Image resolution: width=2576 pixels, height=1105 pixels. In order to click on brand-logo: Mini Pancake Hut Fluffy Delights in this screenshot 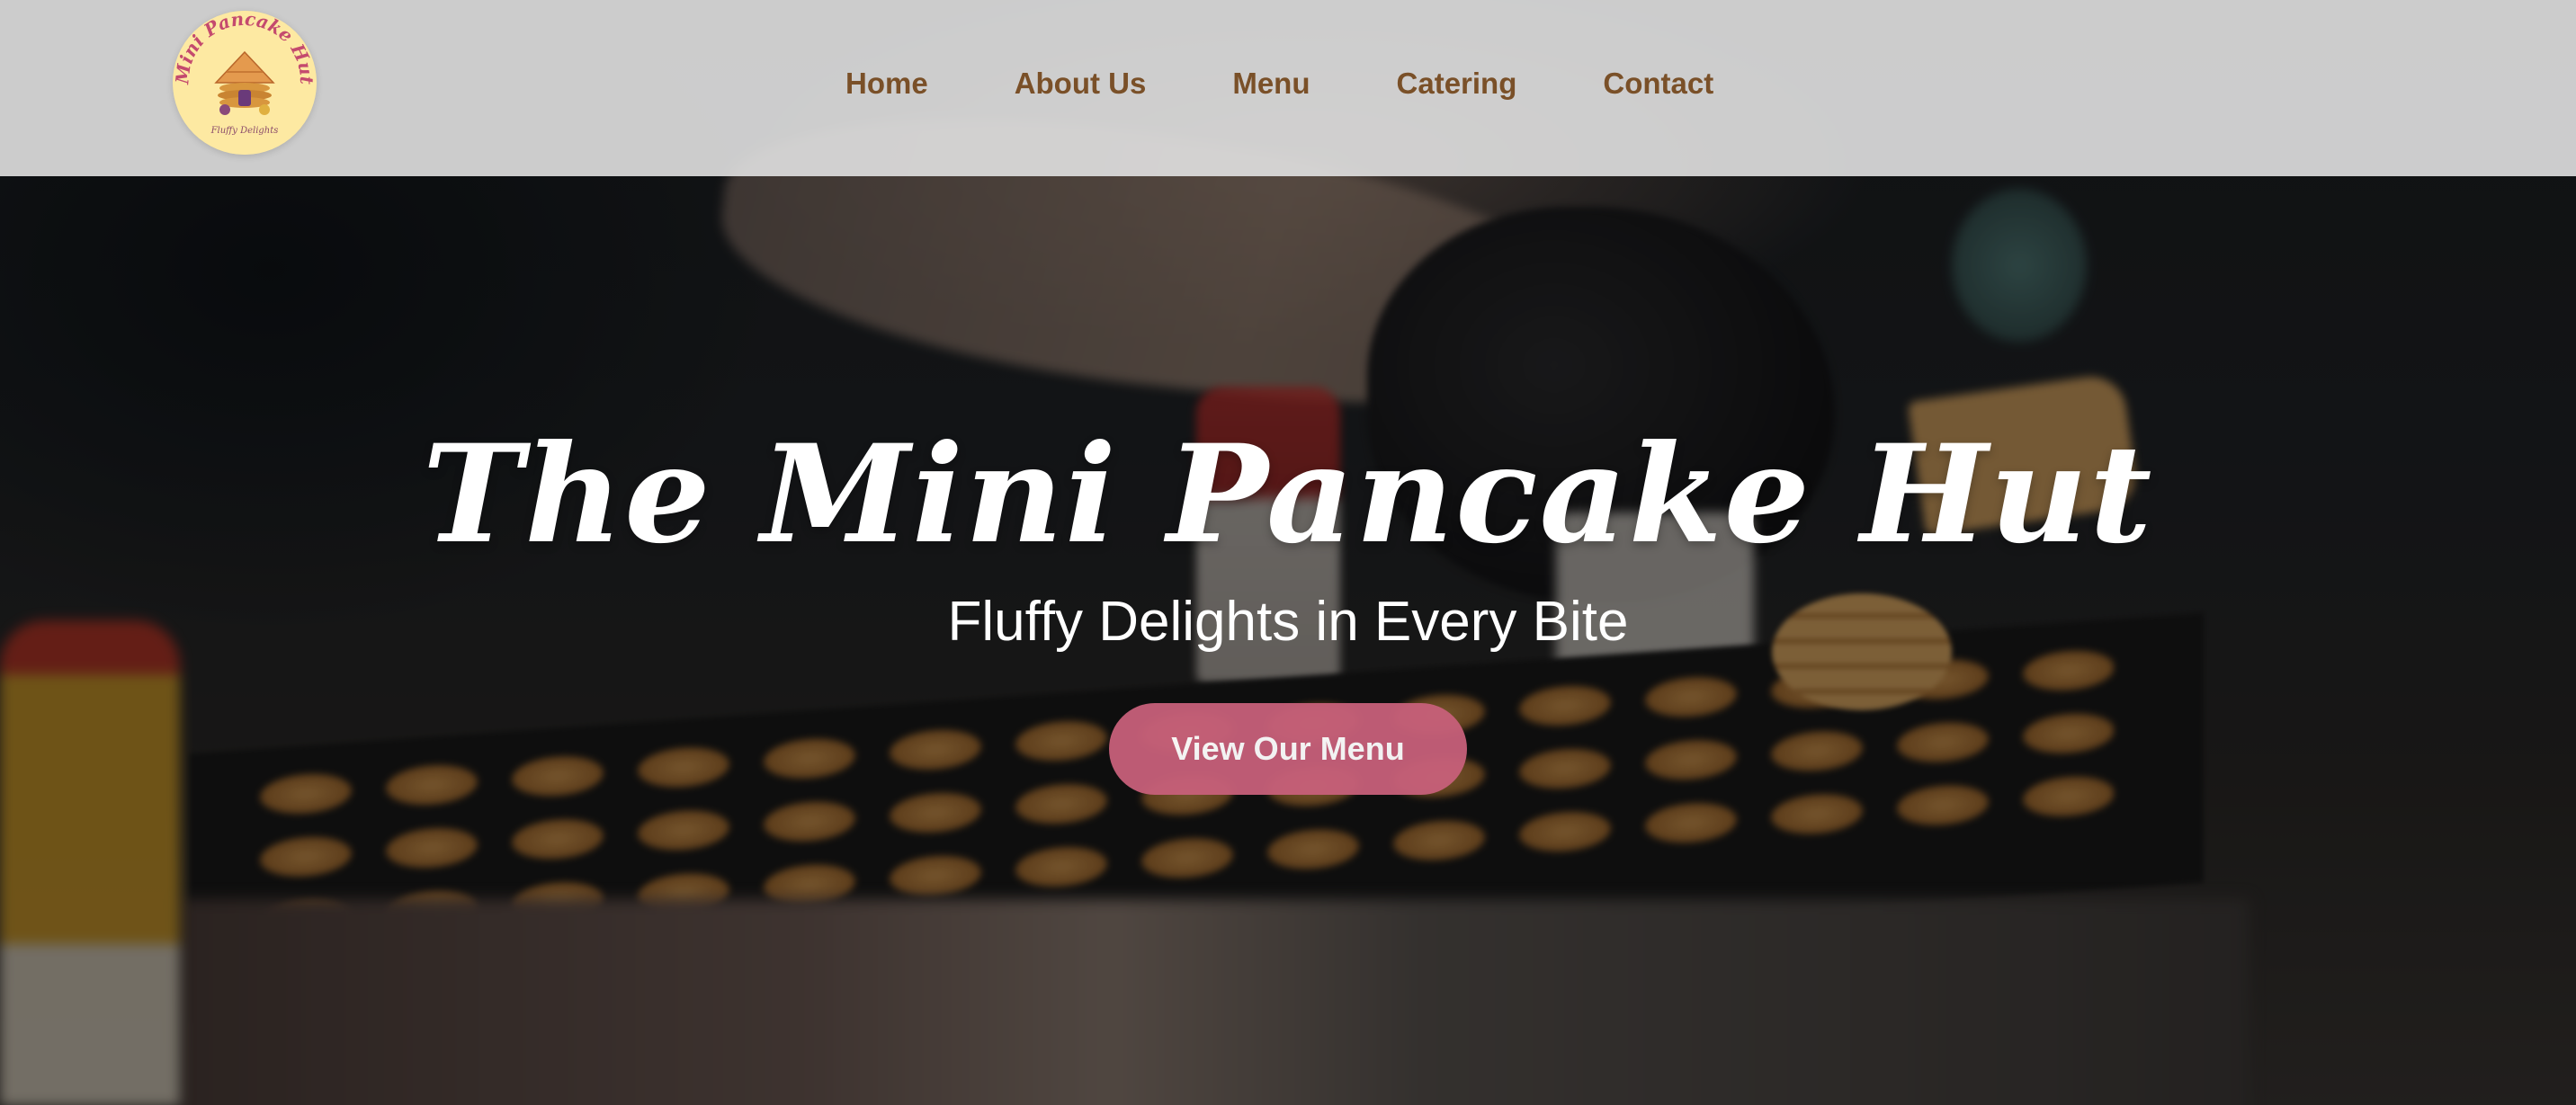, I will do `click(245, 83)`.